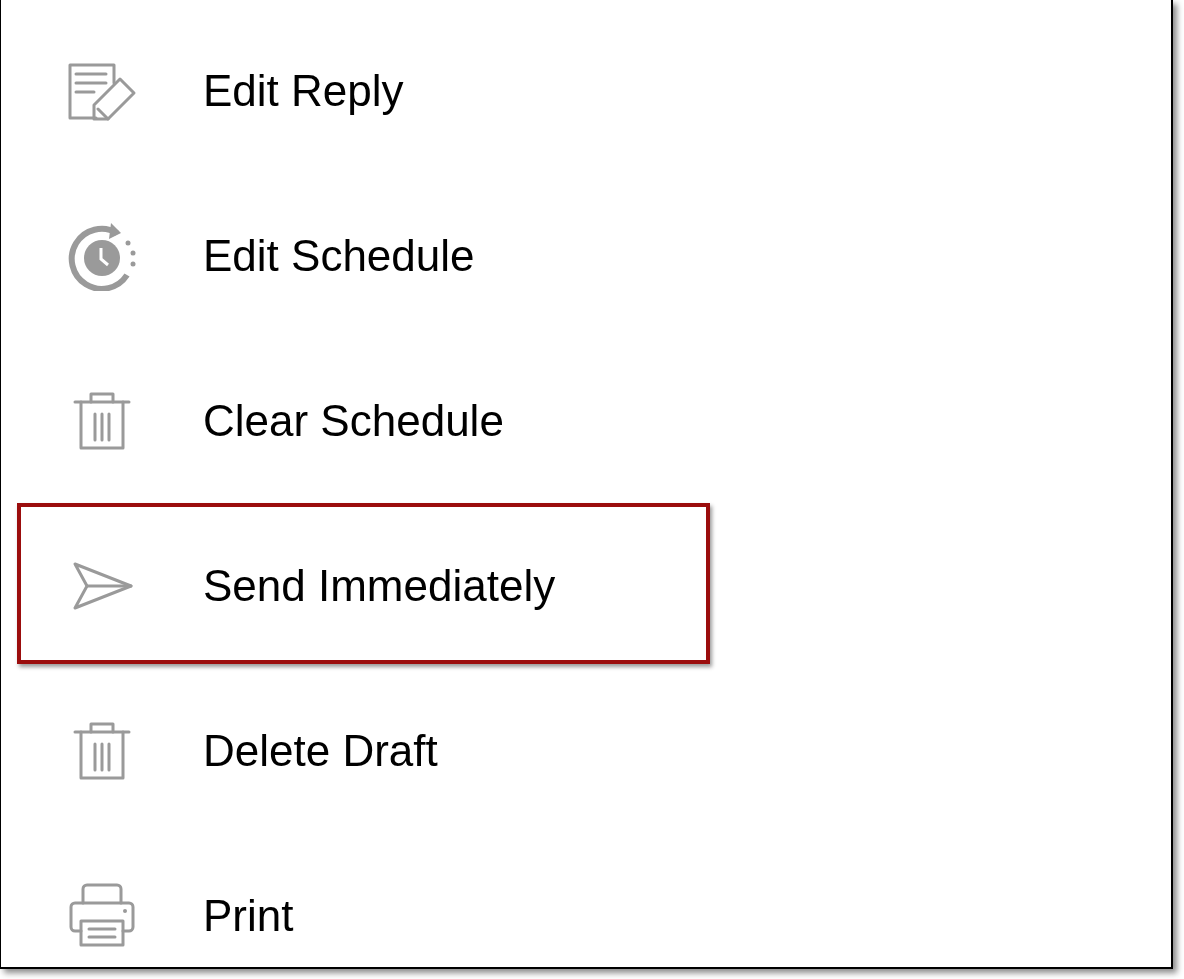 This screenshot has width=1184, height=979. Describe the element at coordinates (102, 915) in the screenshot. I see `printer-icon` at that location.